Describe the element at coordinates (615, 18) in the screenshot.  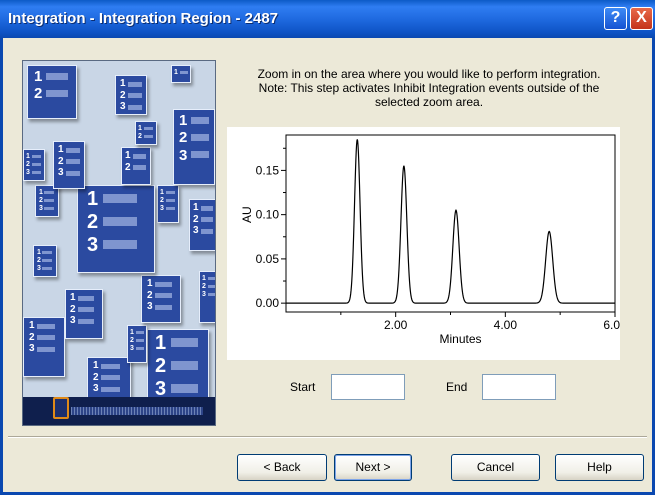
I see `help-title-button: ?` at that location.